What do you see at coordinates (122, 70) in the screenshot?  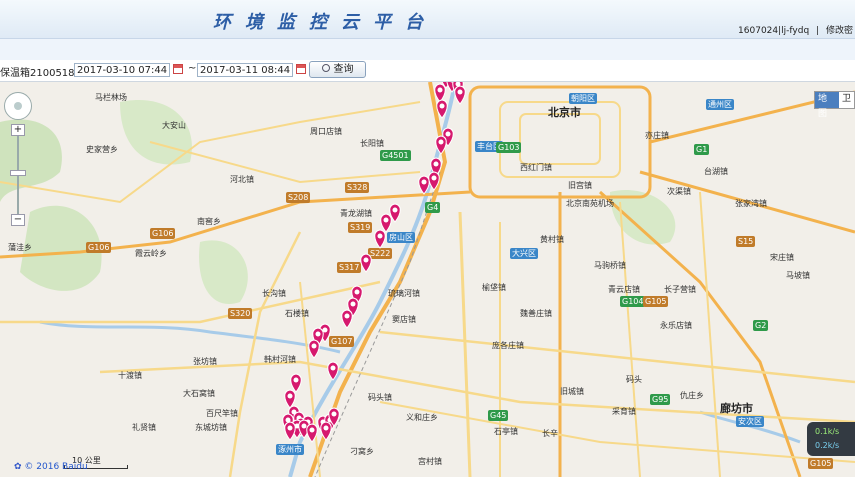 I see `start-time-input` at bounding box center [122, 70].